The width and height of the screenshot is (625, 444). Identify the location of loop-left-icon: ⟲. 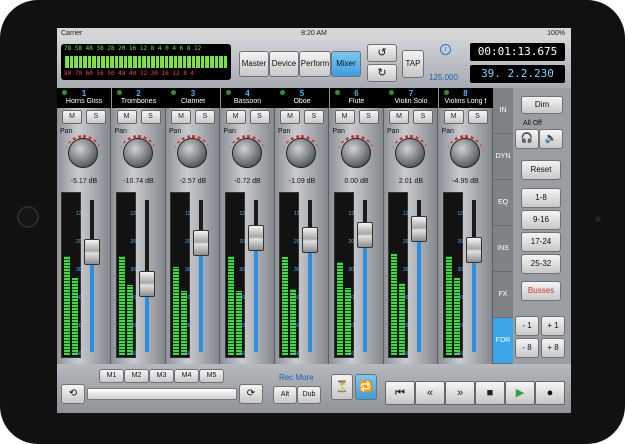
(73, 394).